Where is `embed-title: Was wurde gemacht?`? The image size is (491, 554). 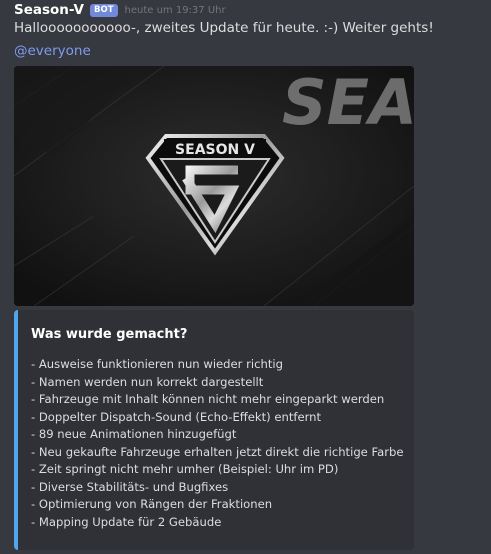 embed-title: Was wurde gemacht? is located at coordinates (109, 334).